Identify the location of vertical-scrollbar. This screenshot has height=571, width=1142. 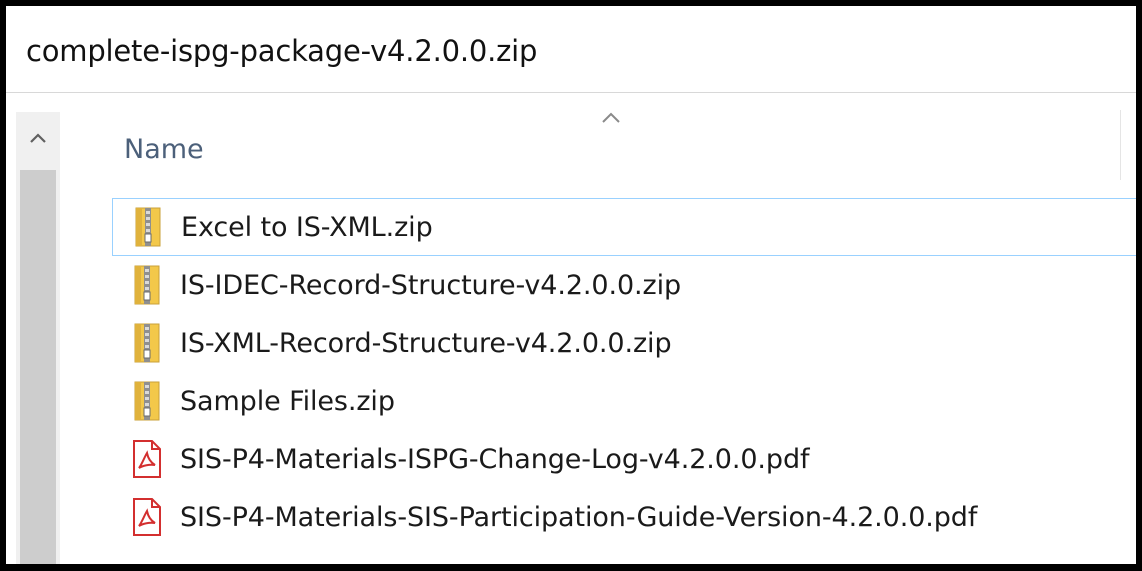
(38, 338).